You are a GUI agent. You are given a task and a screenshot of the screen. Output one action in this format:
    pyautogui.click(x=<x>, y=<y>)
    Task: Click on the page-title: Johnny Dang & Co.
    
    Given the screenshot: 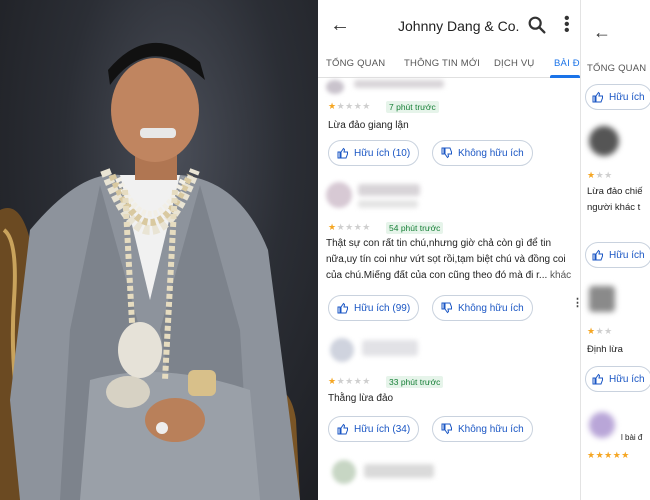 What is the action you would take?
    pyautogui.click(x=459, y=26)
    